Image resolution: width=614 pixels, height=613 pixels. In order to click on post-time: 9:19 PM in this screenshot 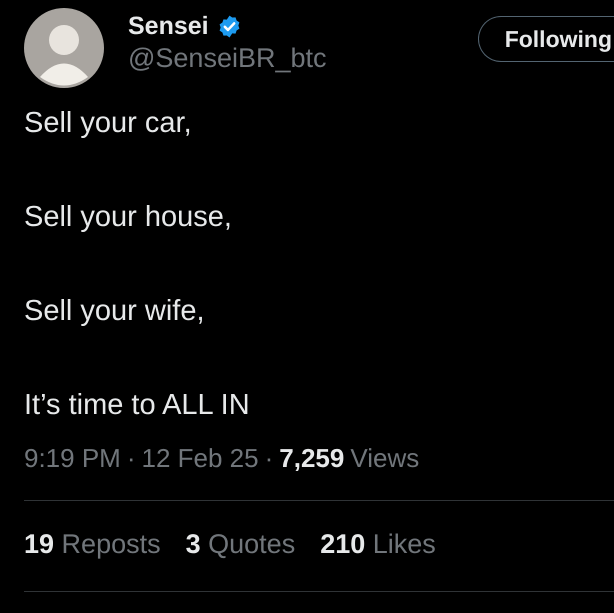, I will do `click(72, 458)`.